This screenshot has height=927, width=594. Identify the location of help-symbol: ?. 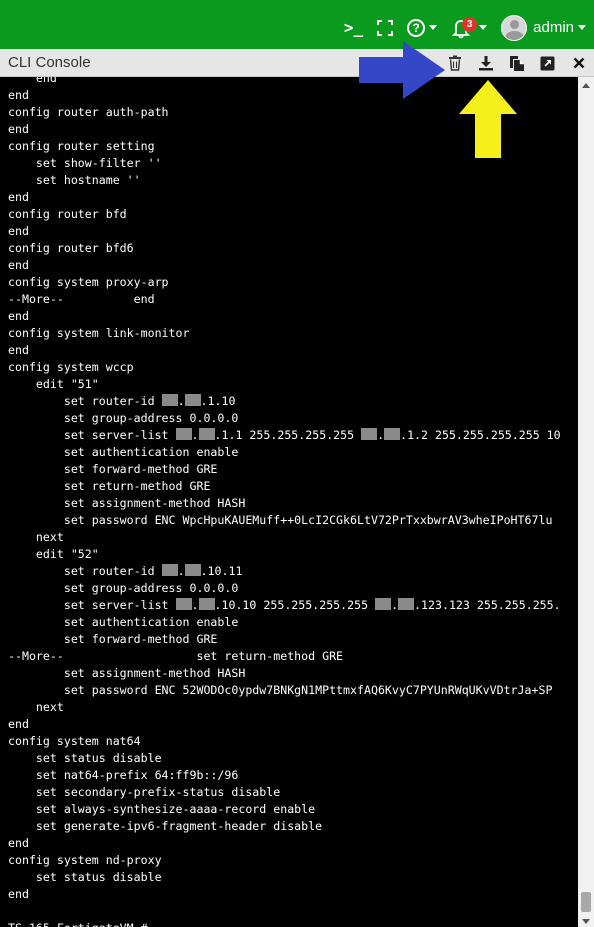
(416, 27).